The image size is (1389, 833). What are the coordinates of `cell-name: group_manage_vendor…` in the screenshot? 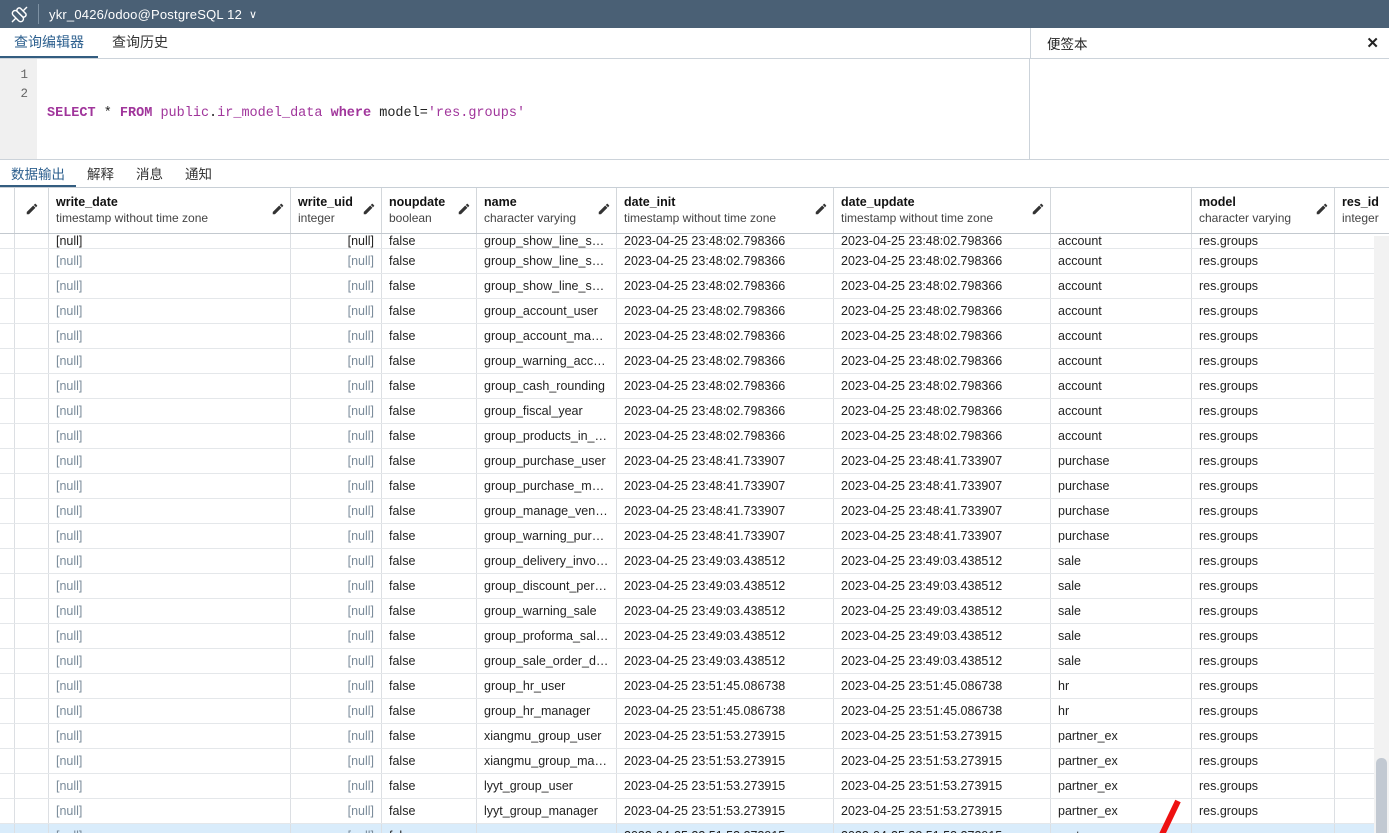 It's located at (546, 511).